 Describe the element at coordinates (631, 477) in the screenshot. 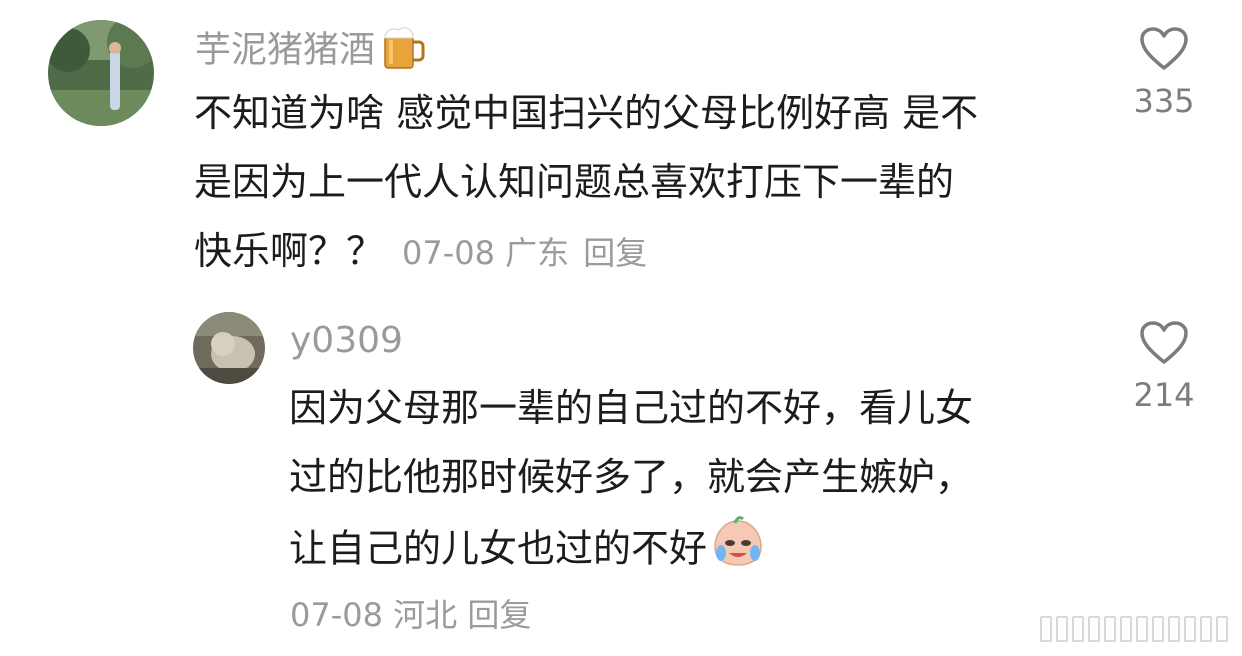

I see `comment-line: 过的比他那时候好多了，就会产生嫉妒，` at that location.